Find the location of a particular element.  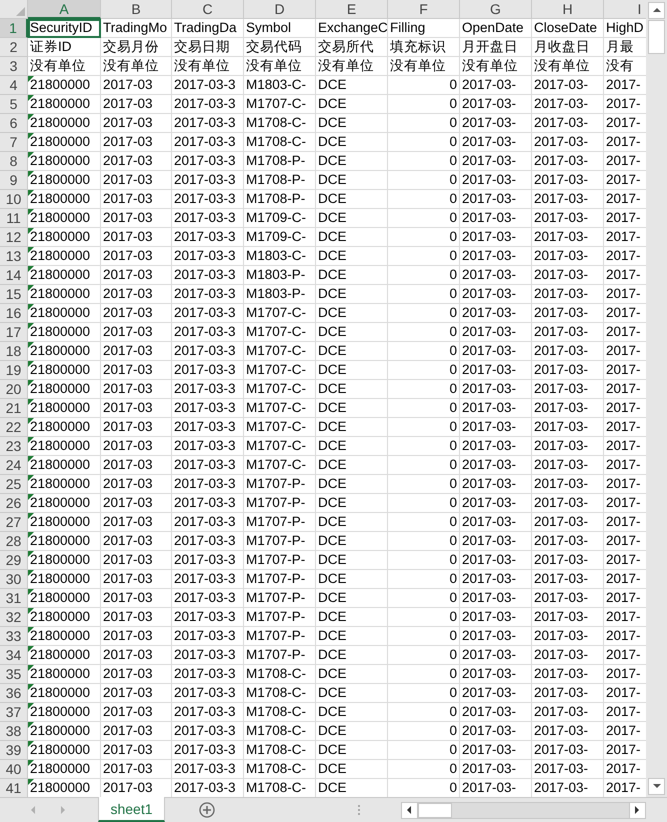

scroll-thumb is located at coordinates (656, 37).